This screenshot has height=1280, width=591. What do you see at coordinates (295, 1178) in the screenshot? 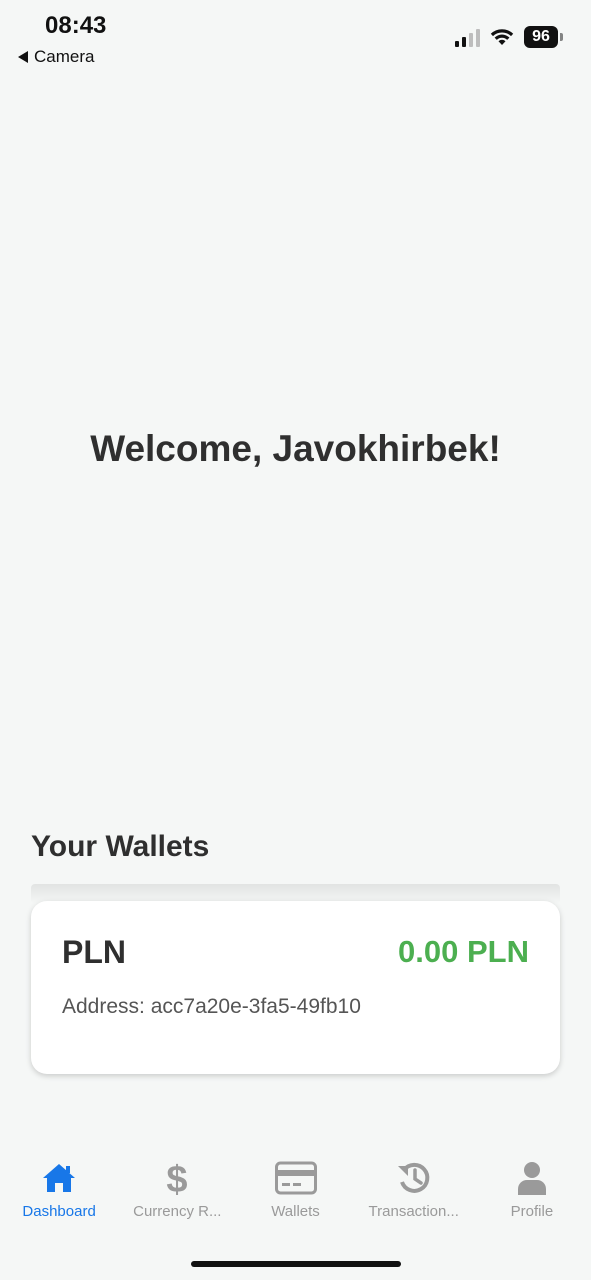
I see `card-icon` at bounding box center [295, 1178].